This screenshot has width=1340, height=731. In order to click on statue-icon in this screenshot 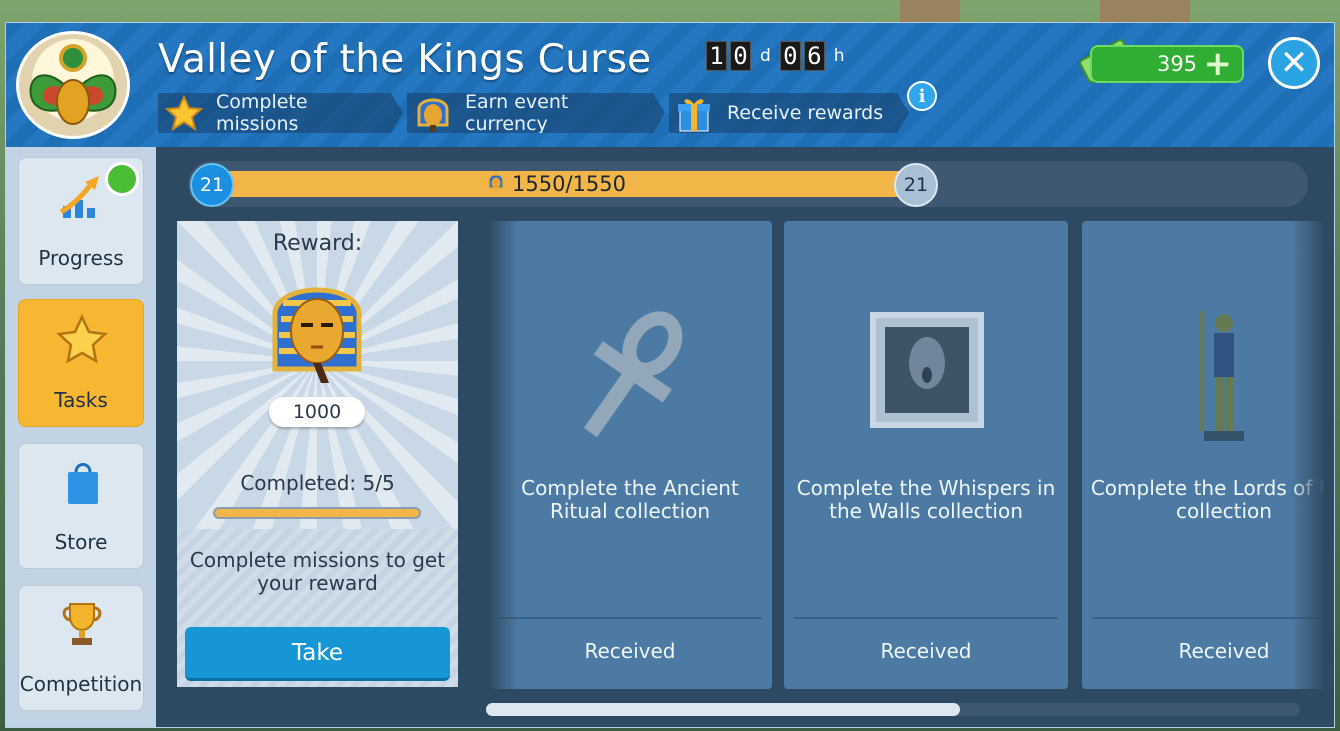, I will do `click(1203, 381)`.